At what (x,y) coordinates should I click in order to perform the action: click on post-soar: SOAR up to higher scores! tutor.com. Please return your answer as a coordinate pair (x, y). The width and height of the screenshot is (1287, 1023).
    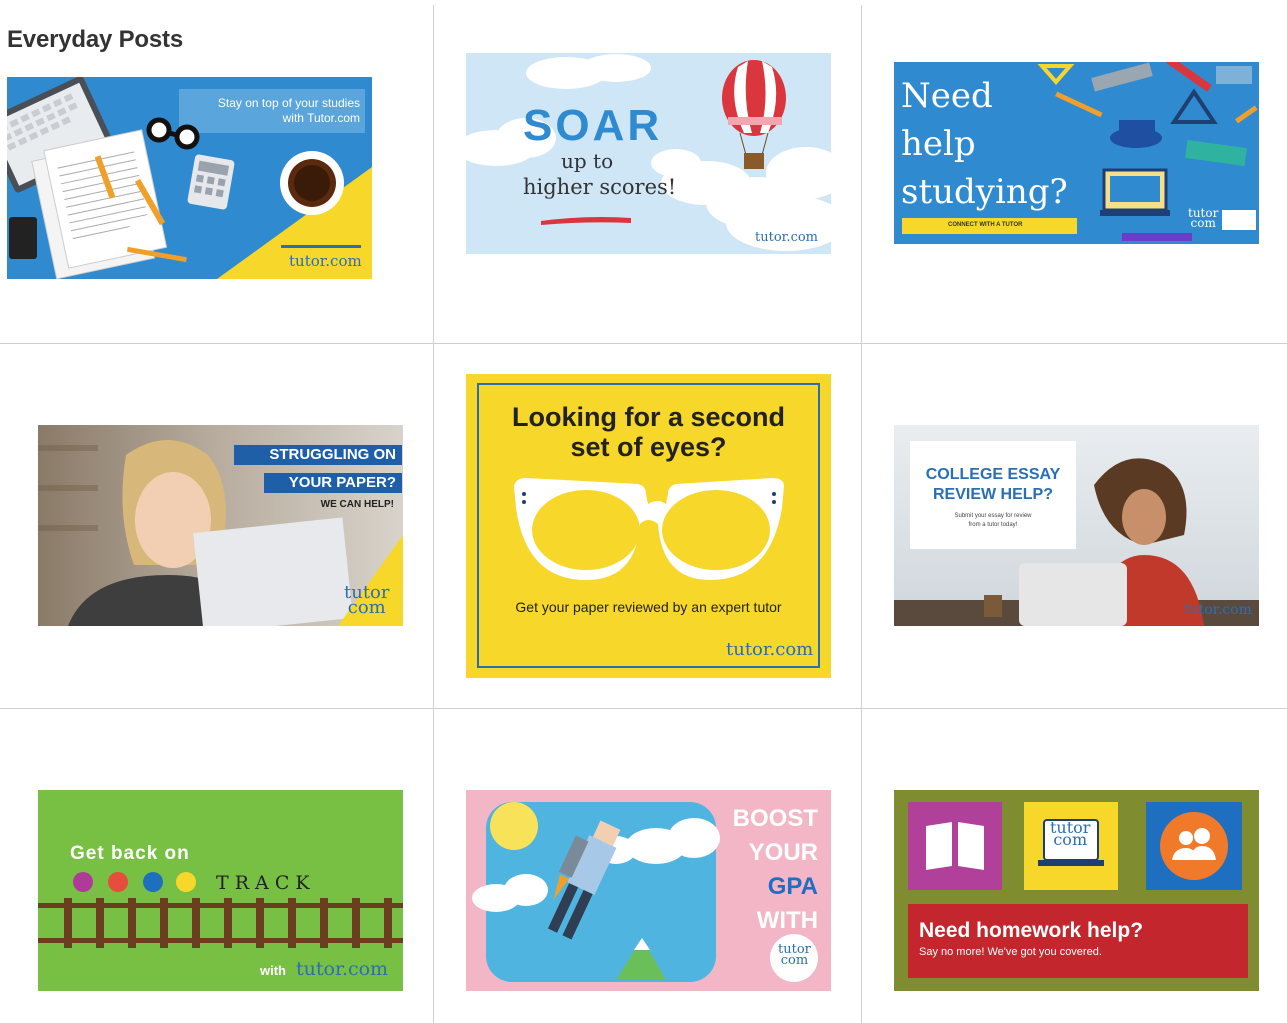
    Looking at the image, I should click on (648, 153).